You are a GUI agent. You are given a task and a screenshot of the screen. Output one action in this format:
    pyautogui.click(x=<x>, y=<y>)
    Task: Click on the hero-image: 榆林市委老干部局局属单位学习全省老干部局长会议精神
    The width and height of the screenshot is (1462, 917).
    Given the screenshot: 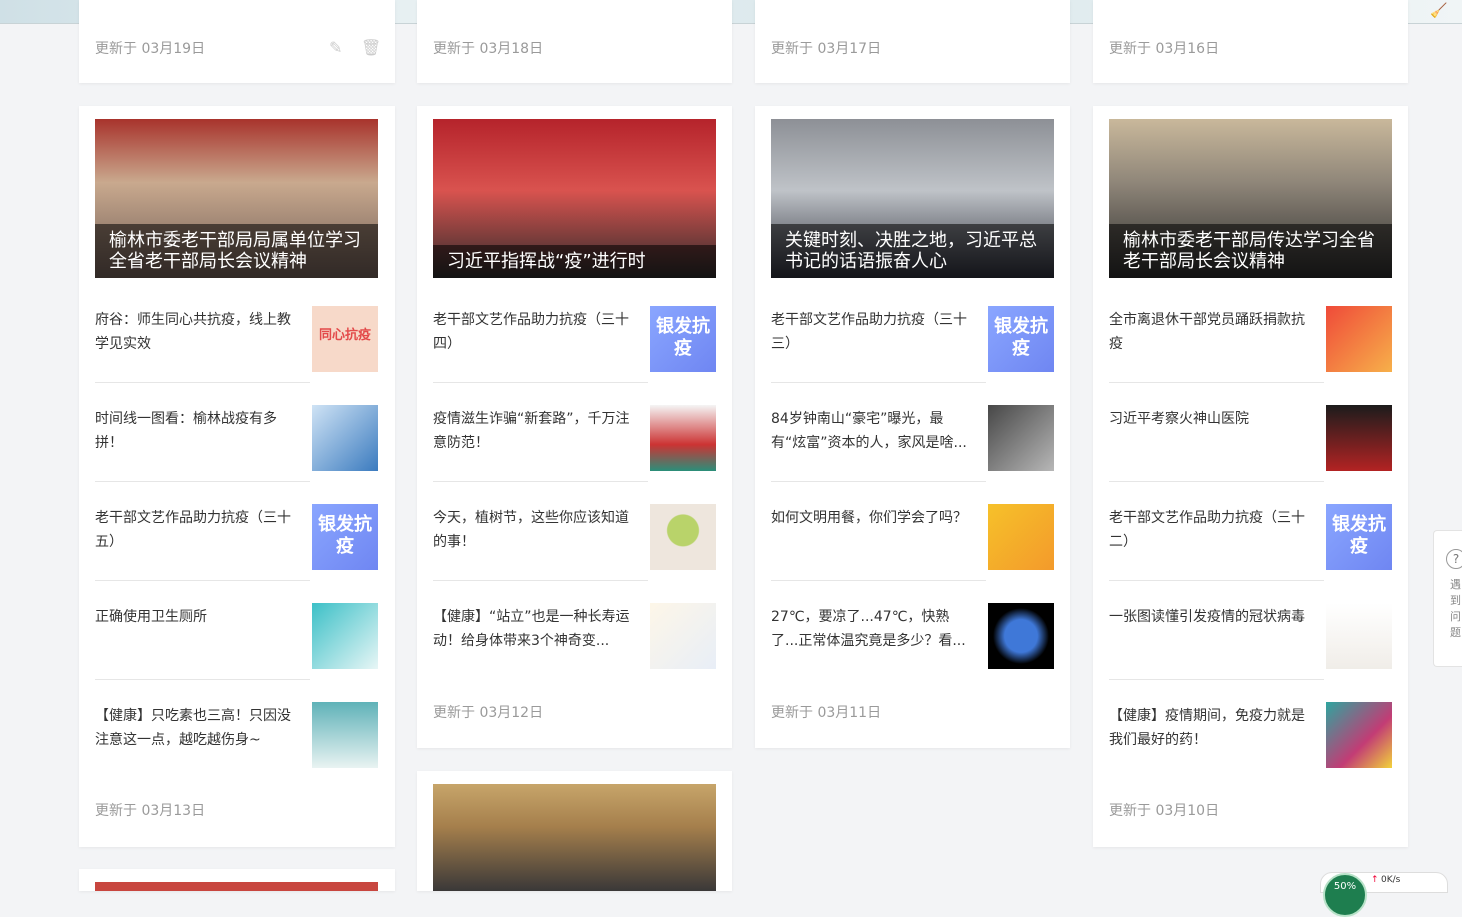 What is the action you would take?
    pyautogui.click(x=236, y=198)
    